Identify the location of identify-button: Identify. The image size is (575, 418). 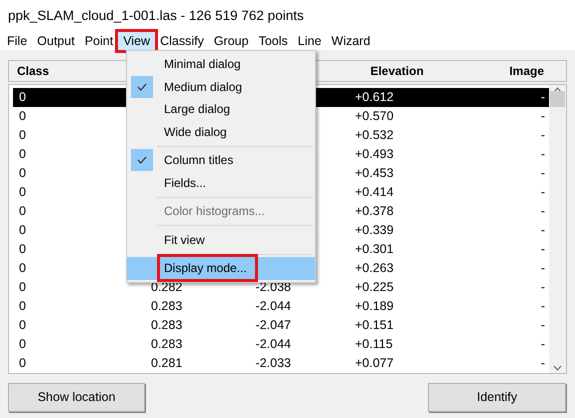
(497, 397).